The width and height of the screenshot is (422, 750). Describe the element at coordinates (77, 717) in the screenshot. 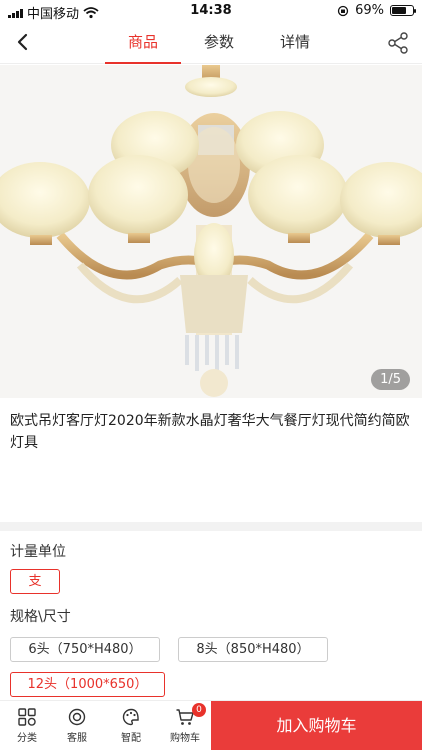

I see `headset-icon` at that location.